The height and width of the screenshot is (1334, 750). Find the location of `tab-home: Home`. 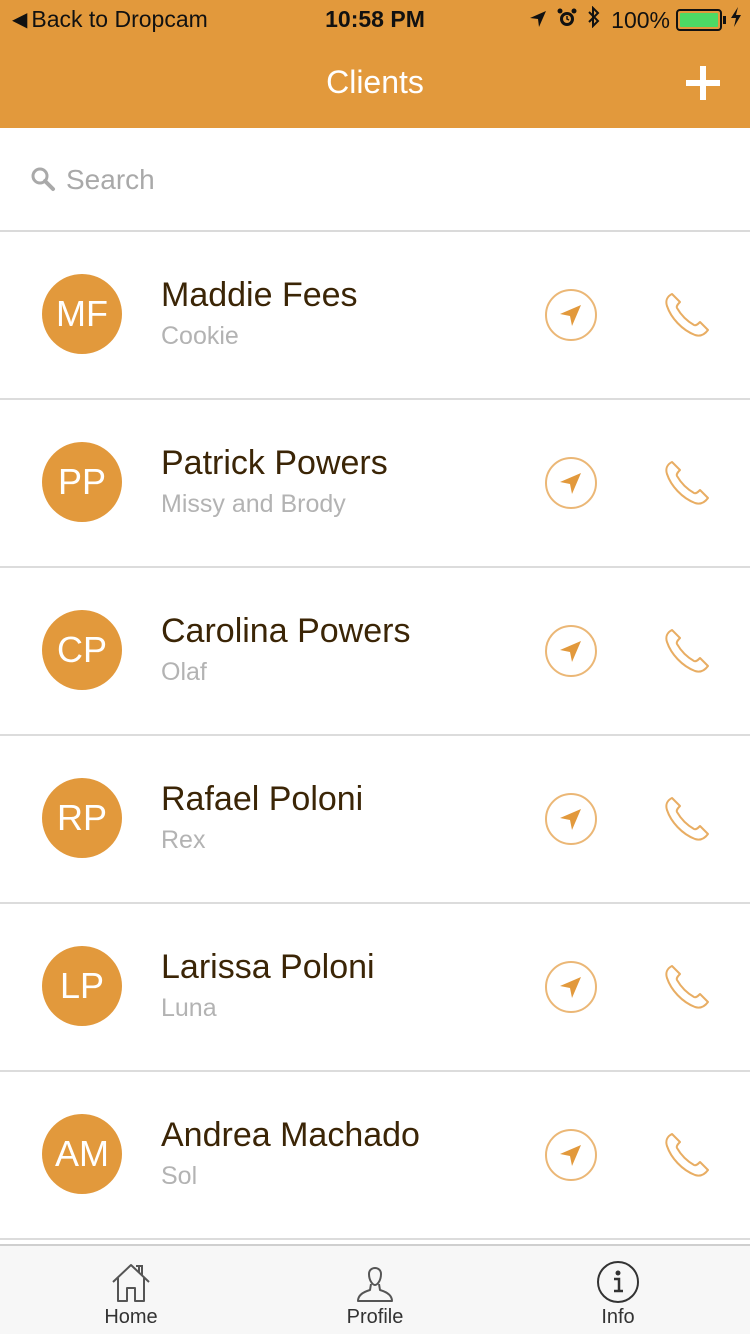

tab-home: Home is located at coordinates (131, 1290).